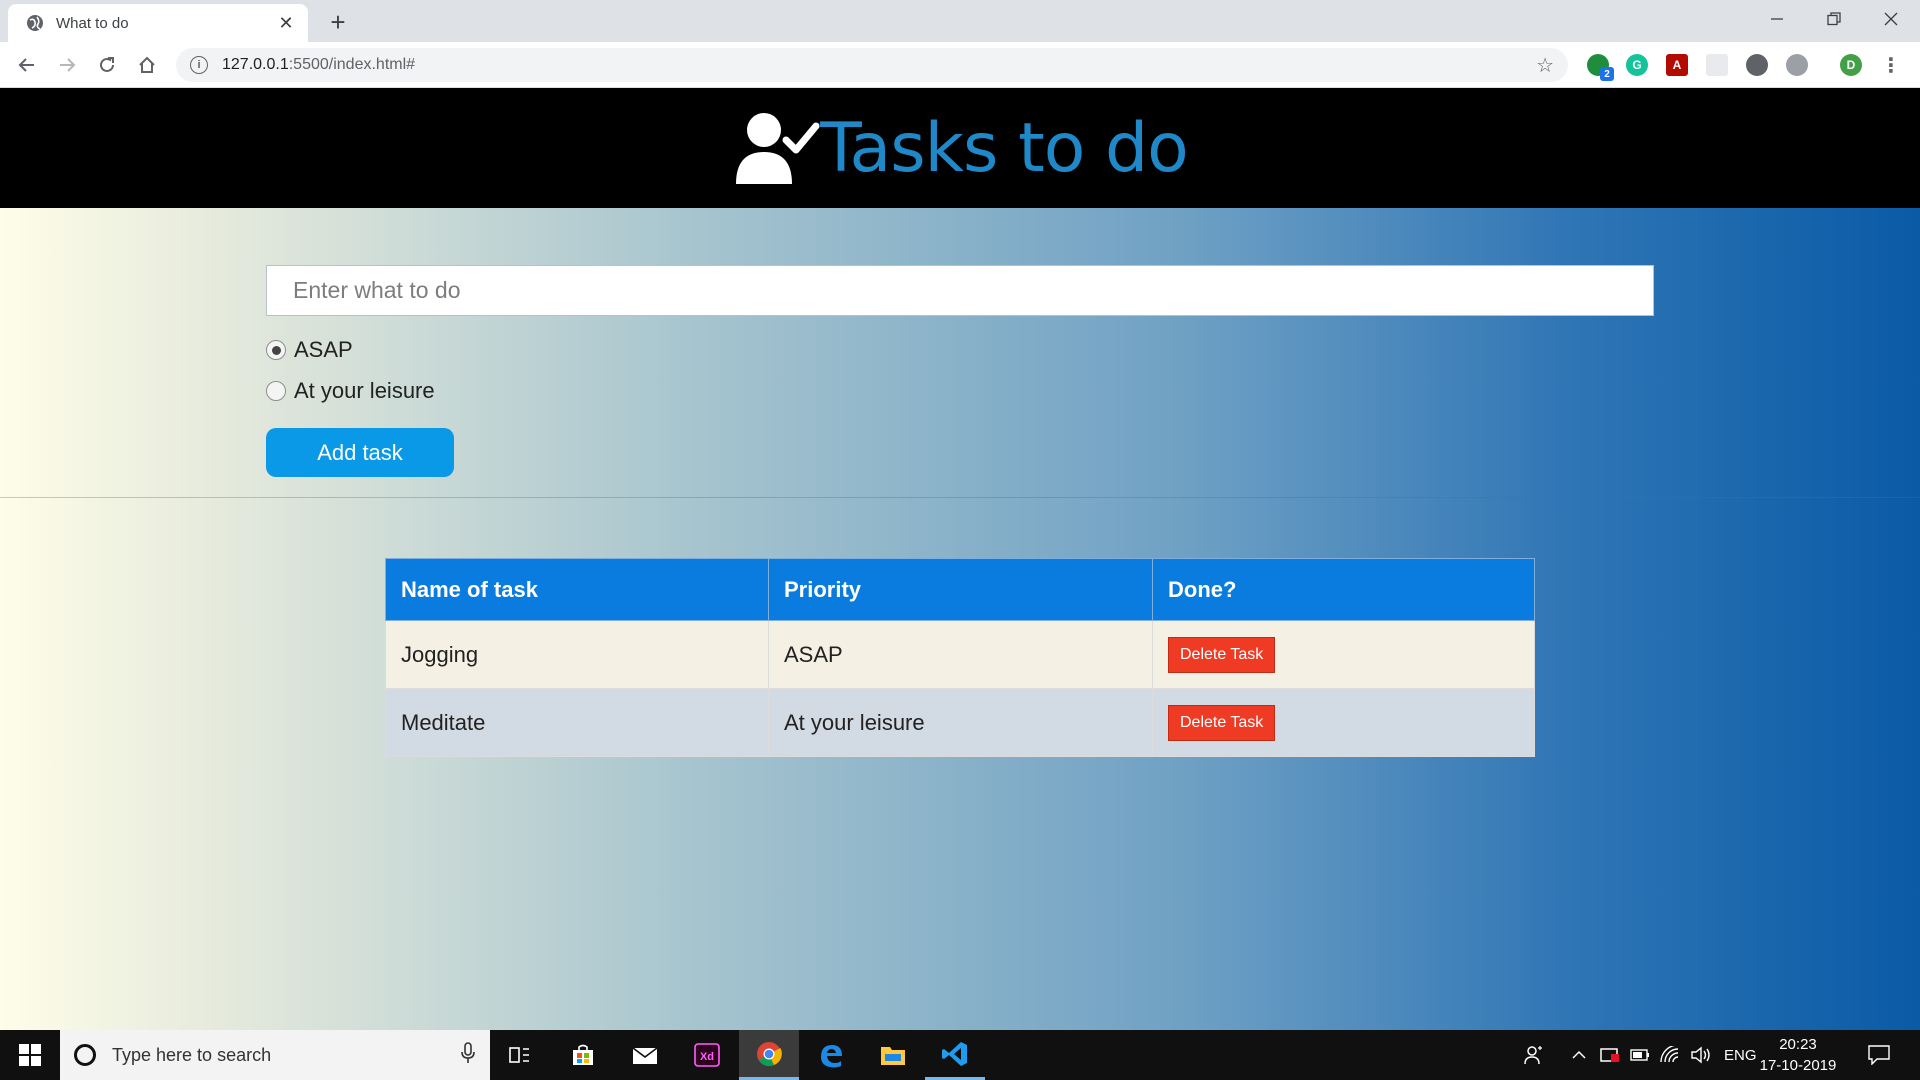 This screenshot has width=1920, height=1080. What do you see at coordinates (1677, 65) in the screenshot?
I see `pdf-extension-icon: A` at bounding box center [1677, 65].